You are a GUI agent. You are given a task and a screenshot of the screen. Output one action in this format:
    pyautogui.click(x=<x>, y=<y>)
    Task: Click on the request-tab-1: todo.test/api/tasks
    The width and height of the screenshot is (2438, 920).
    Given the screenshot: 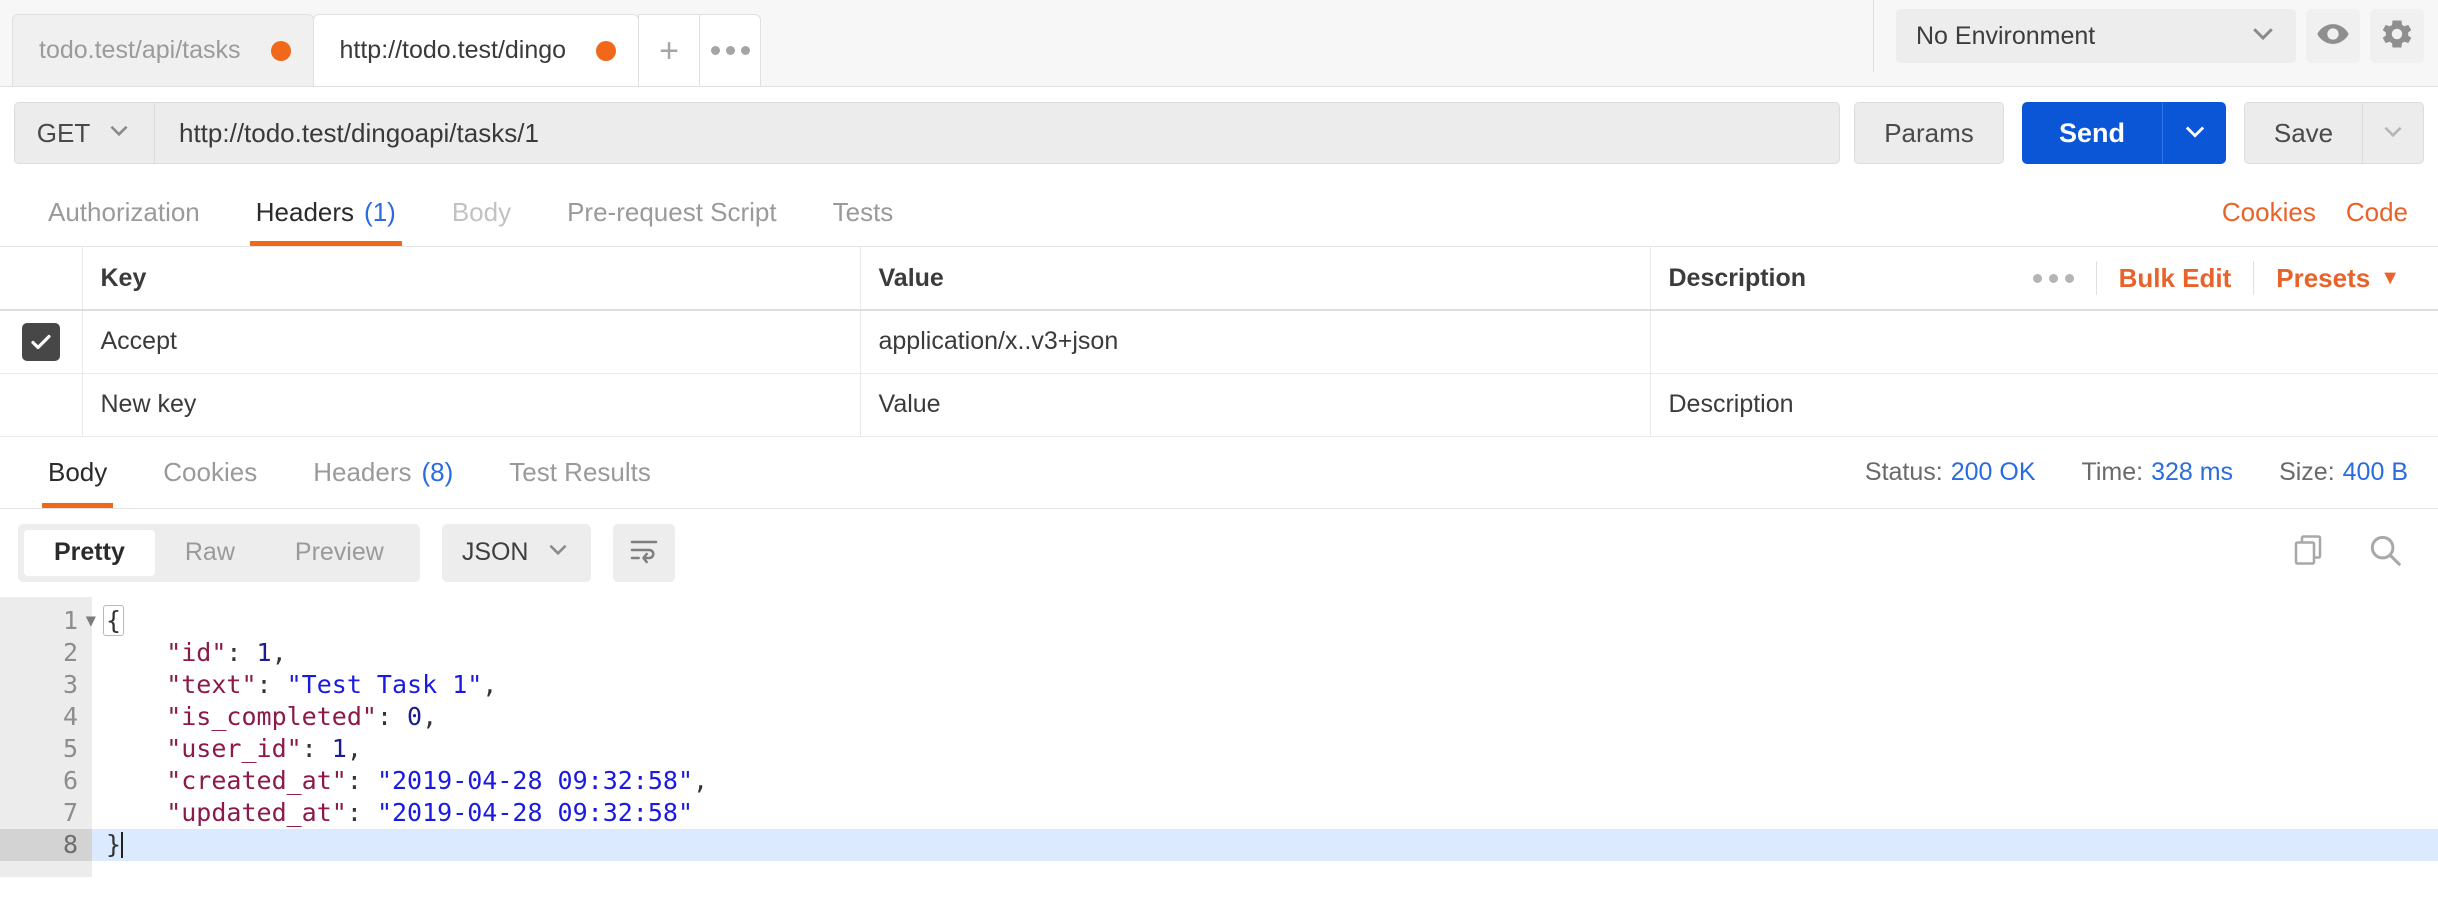 What is the action you would take?
    pyautogui.click(x=163, y=50)
    